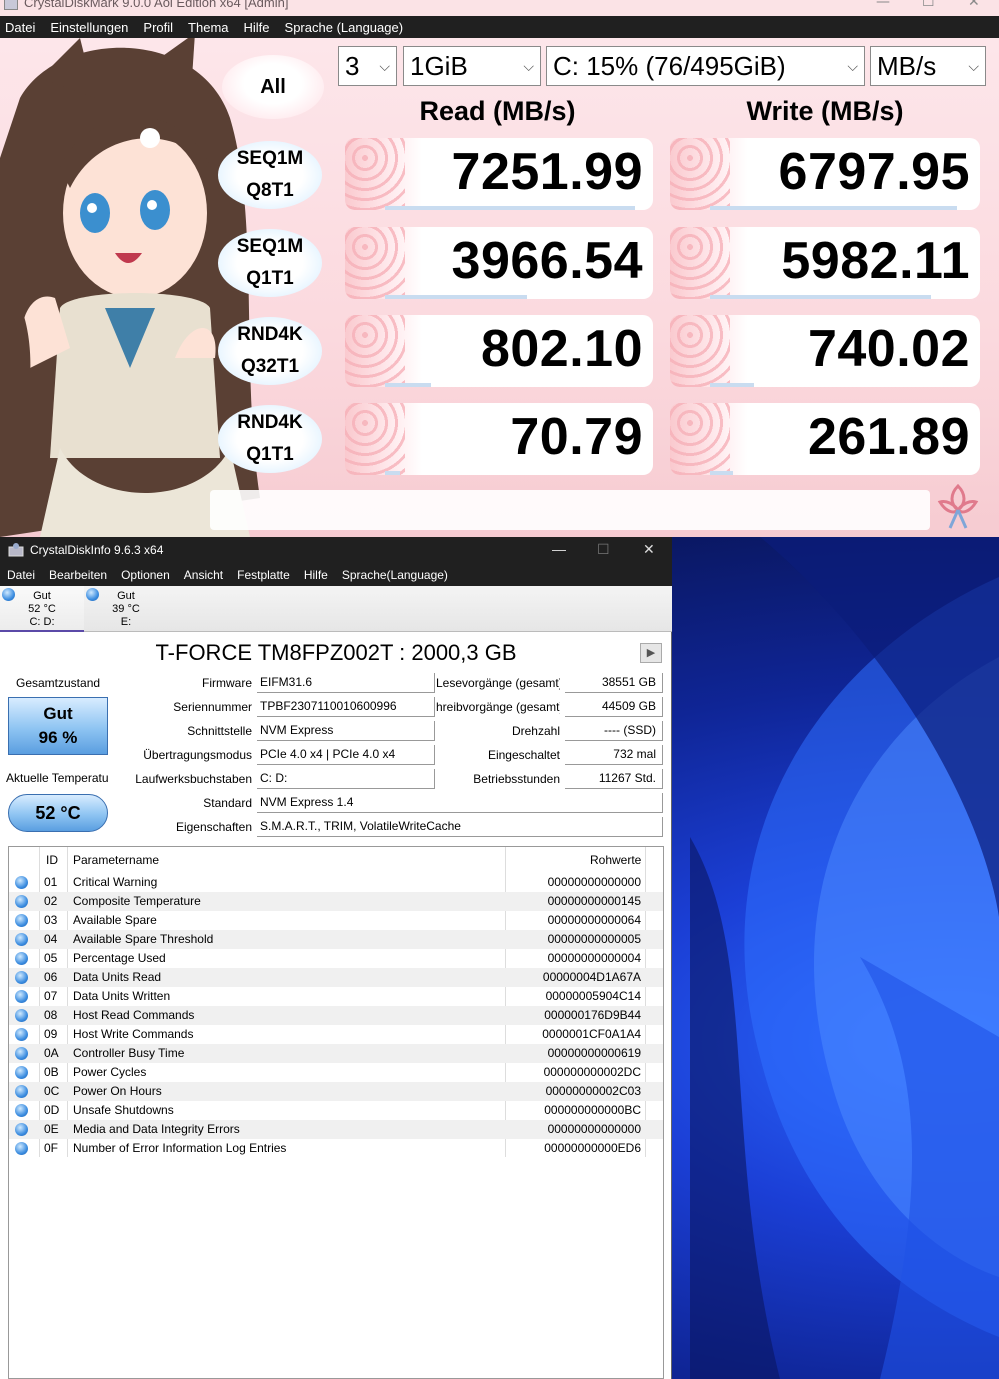 The width and height of the screenshot is (999, 1379). What do you see at coordinates (257, 27) in the screenshot?
I see `cdm-menu-hilfe: Hilfe` at bounding box center [257, 27].